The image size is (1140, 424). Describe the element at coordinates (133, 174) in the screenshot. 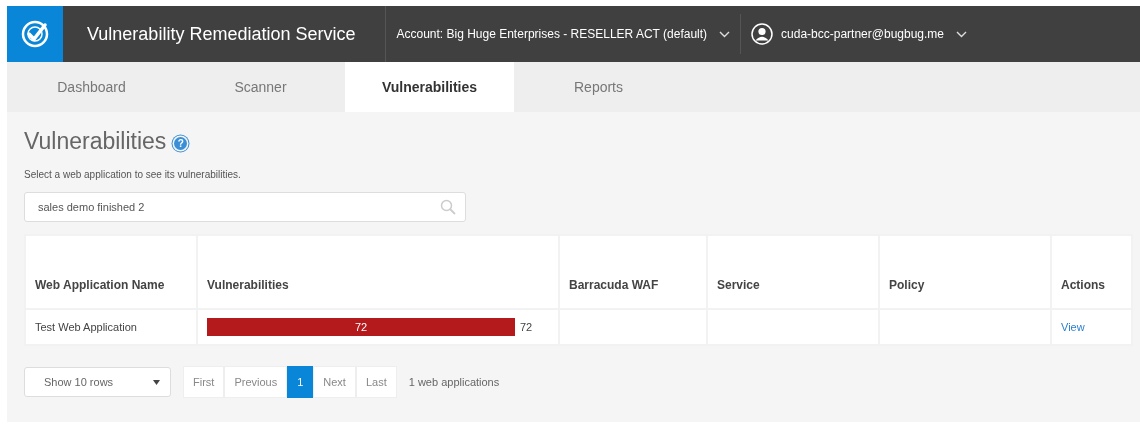

I see `hint-text: Select a web application to see its vulnerabilities.` at that location.